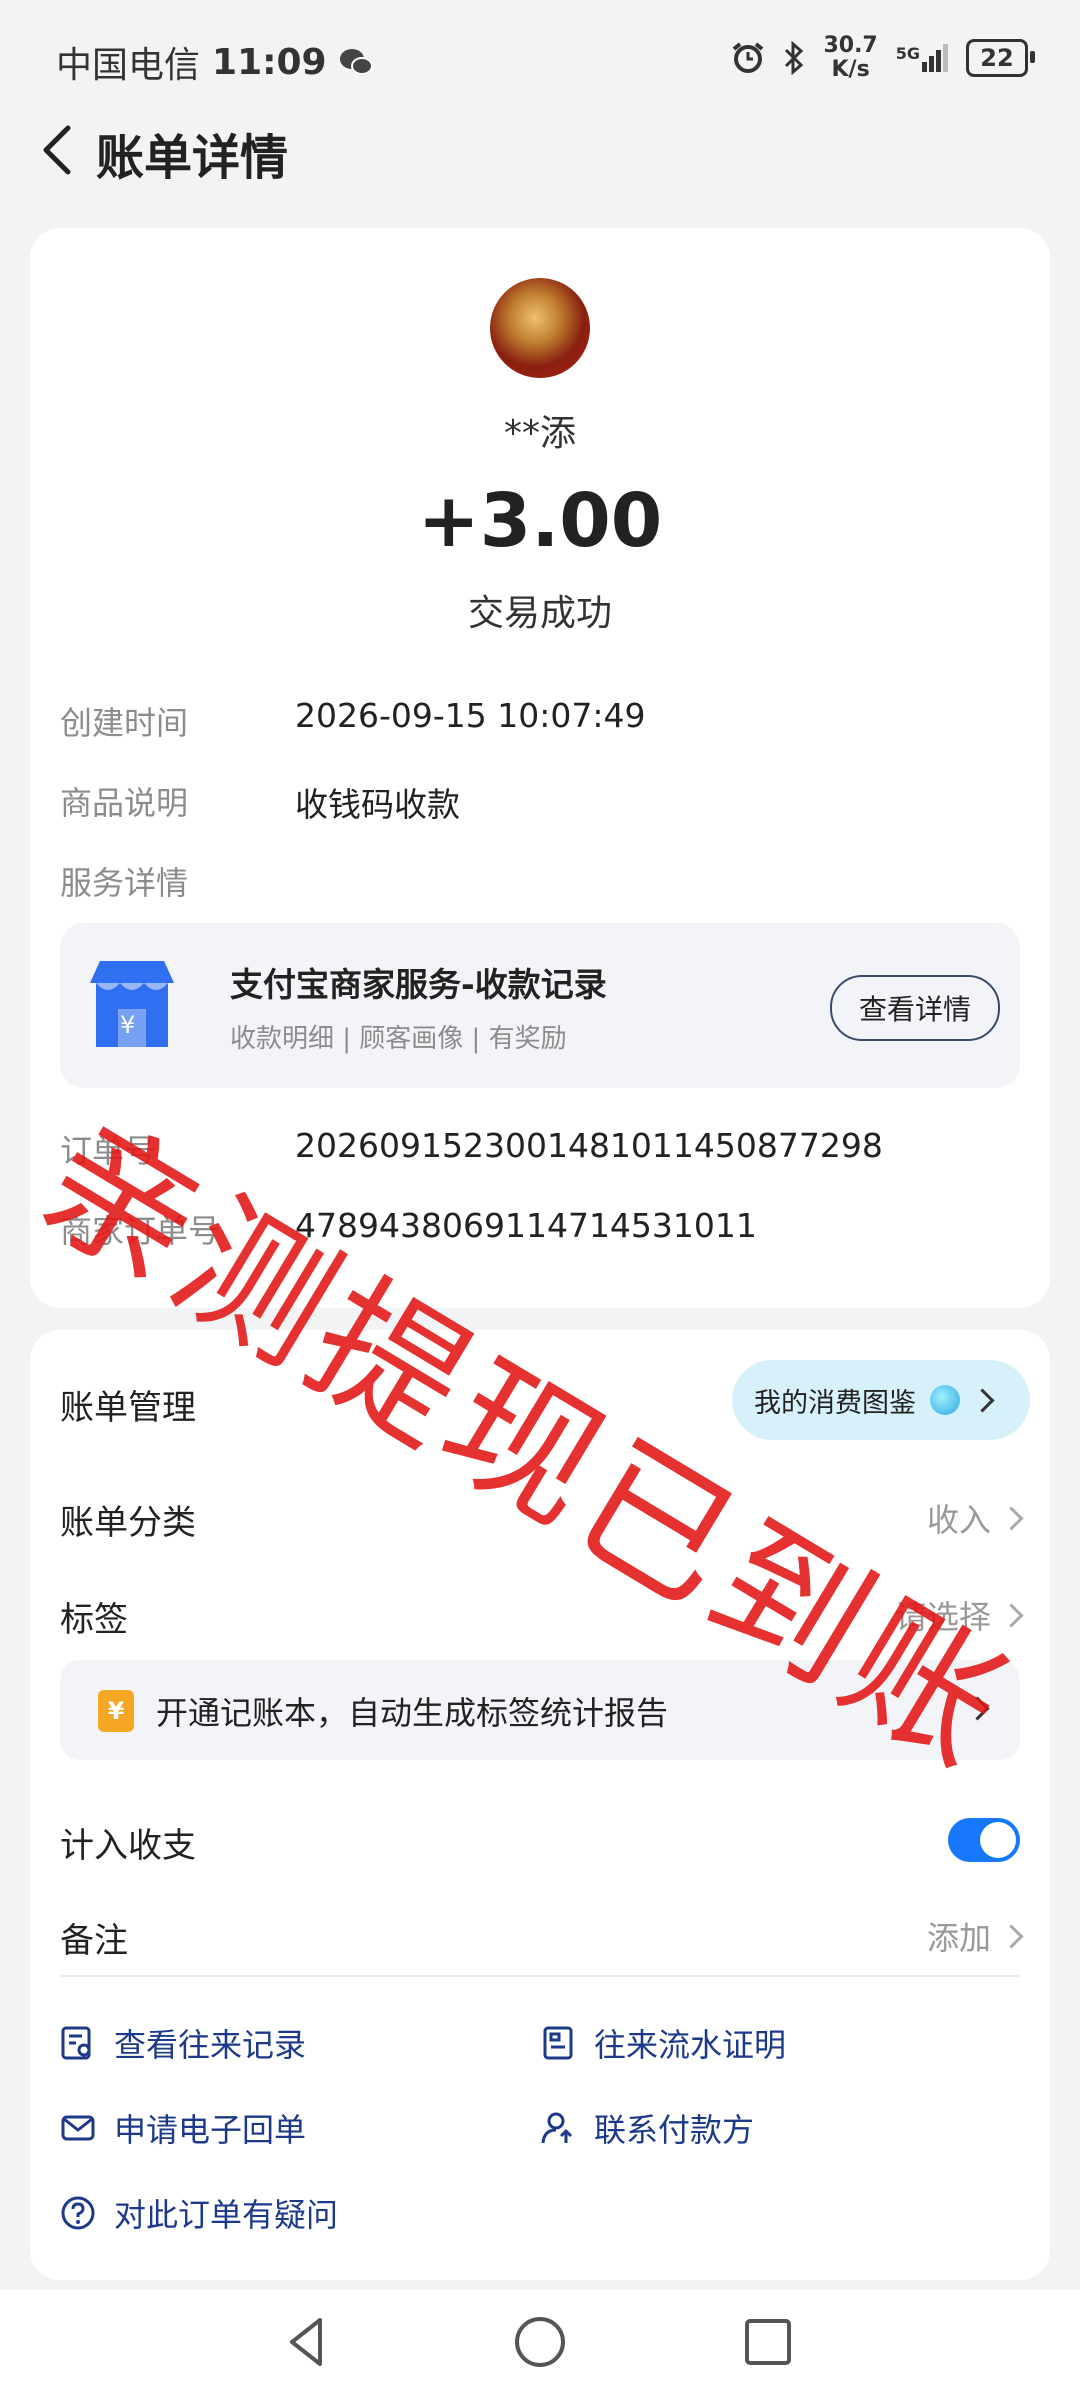 The image size is (1080, 2388). I want to click on alarm-icon, so click(748, 57).